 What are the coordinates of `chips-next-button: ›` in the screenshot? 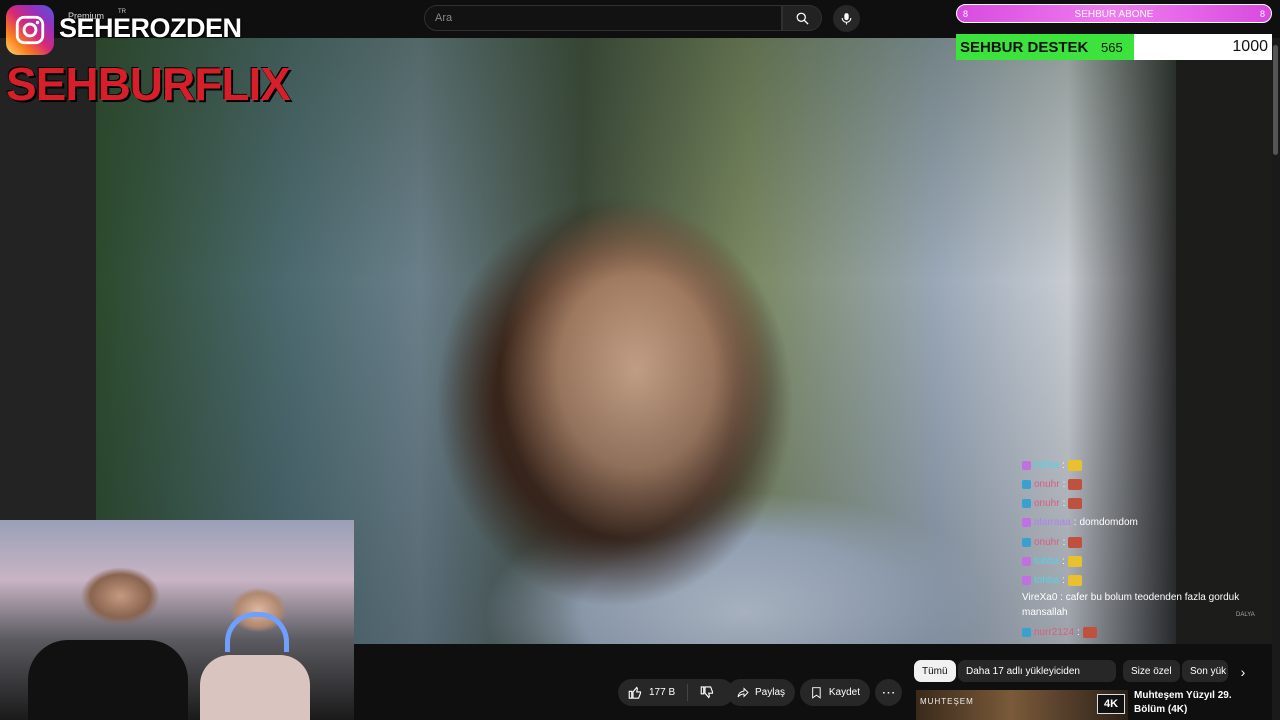 It's located at (1243, 672).